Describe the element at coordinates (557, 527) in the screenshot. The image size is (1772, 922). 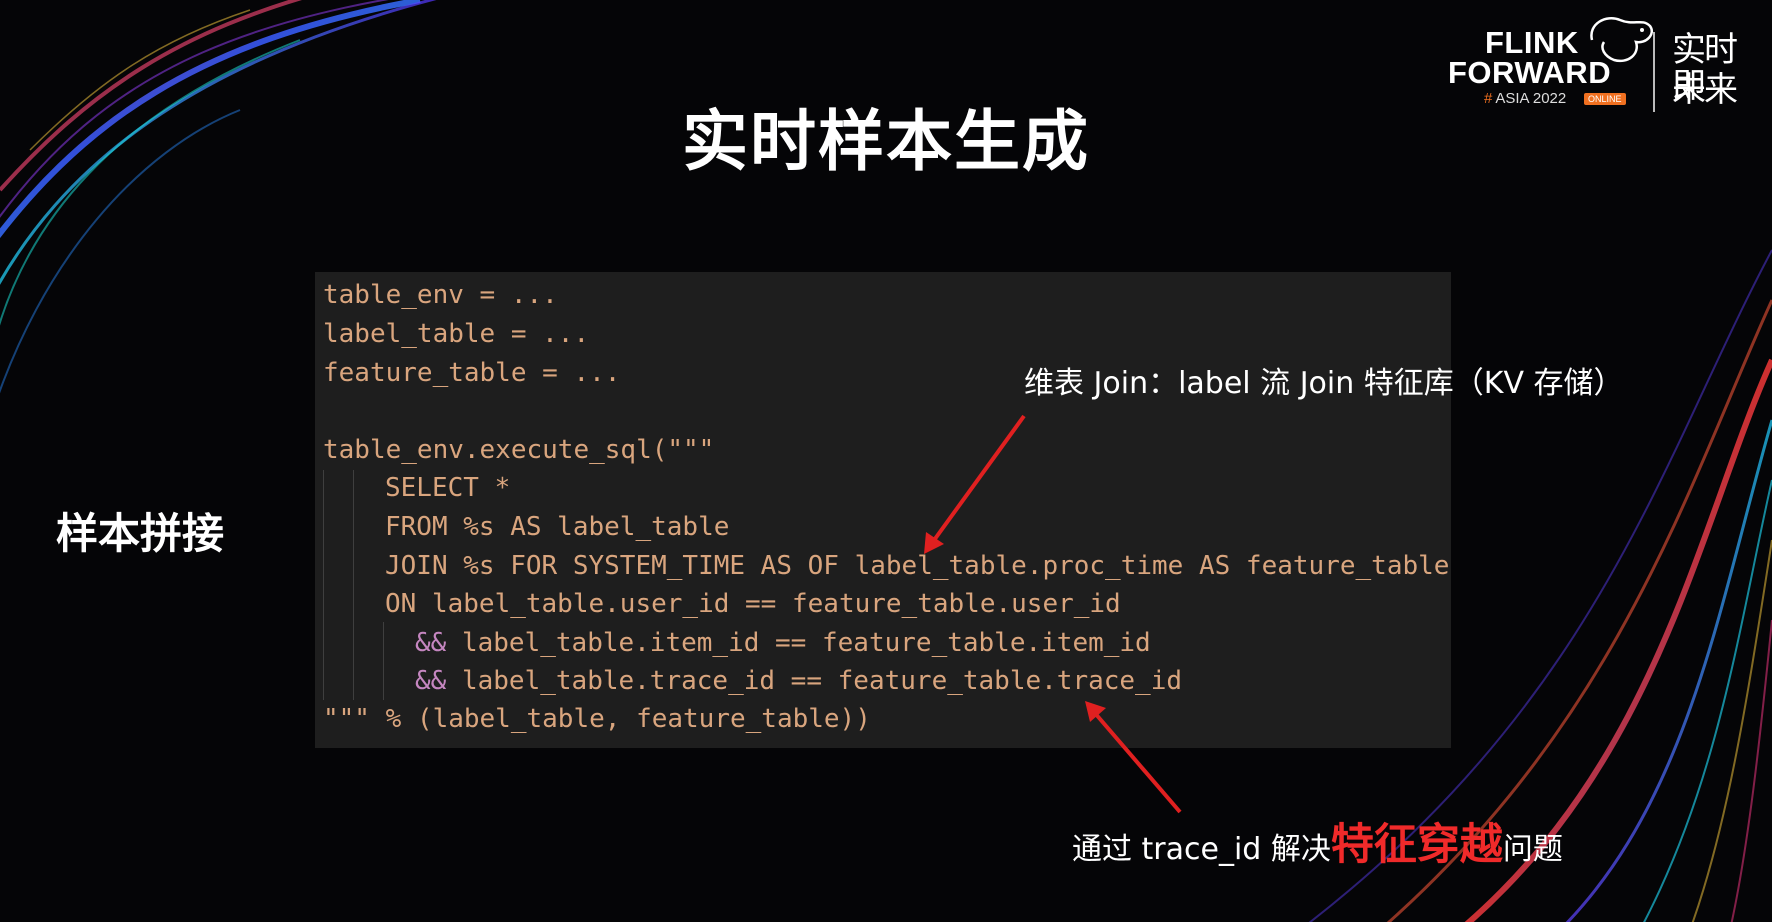
I see `code-line: FROM %s AS label_table` at that location.